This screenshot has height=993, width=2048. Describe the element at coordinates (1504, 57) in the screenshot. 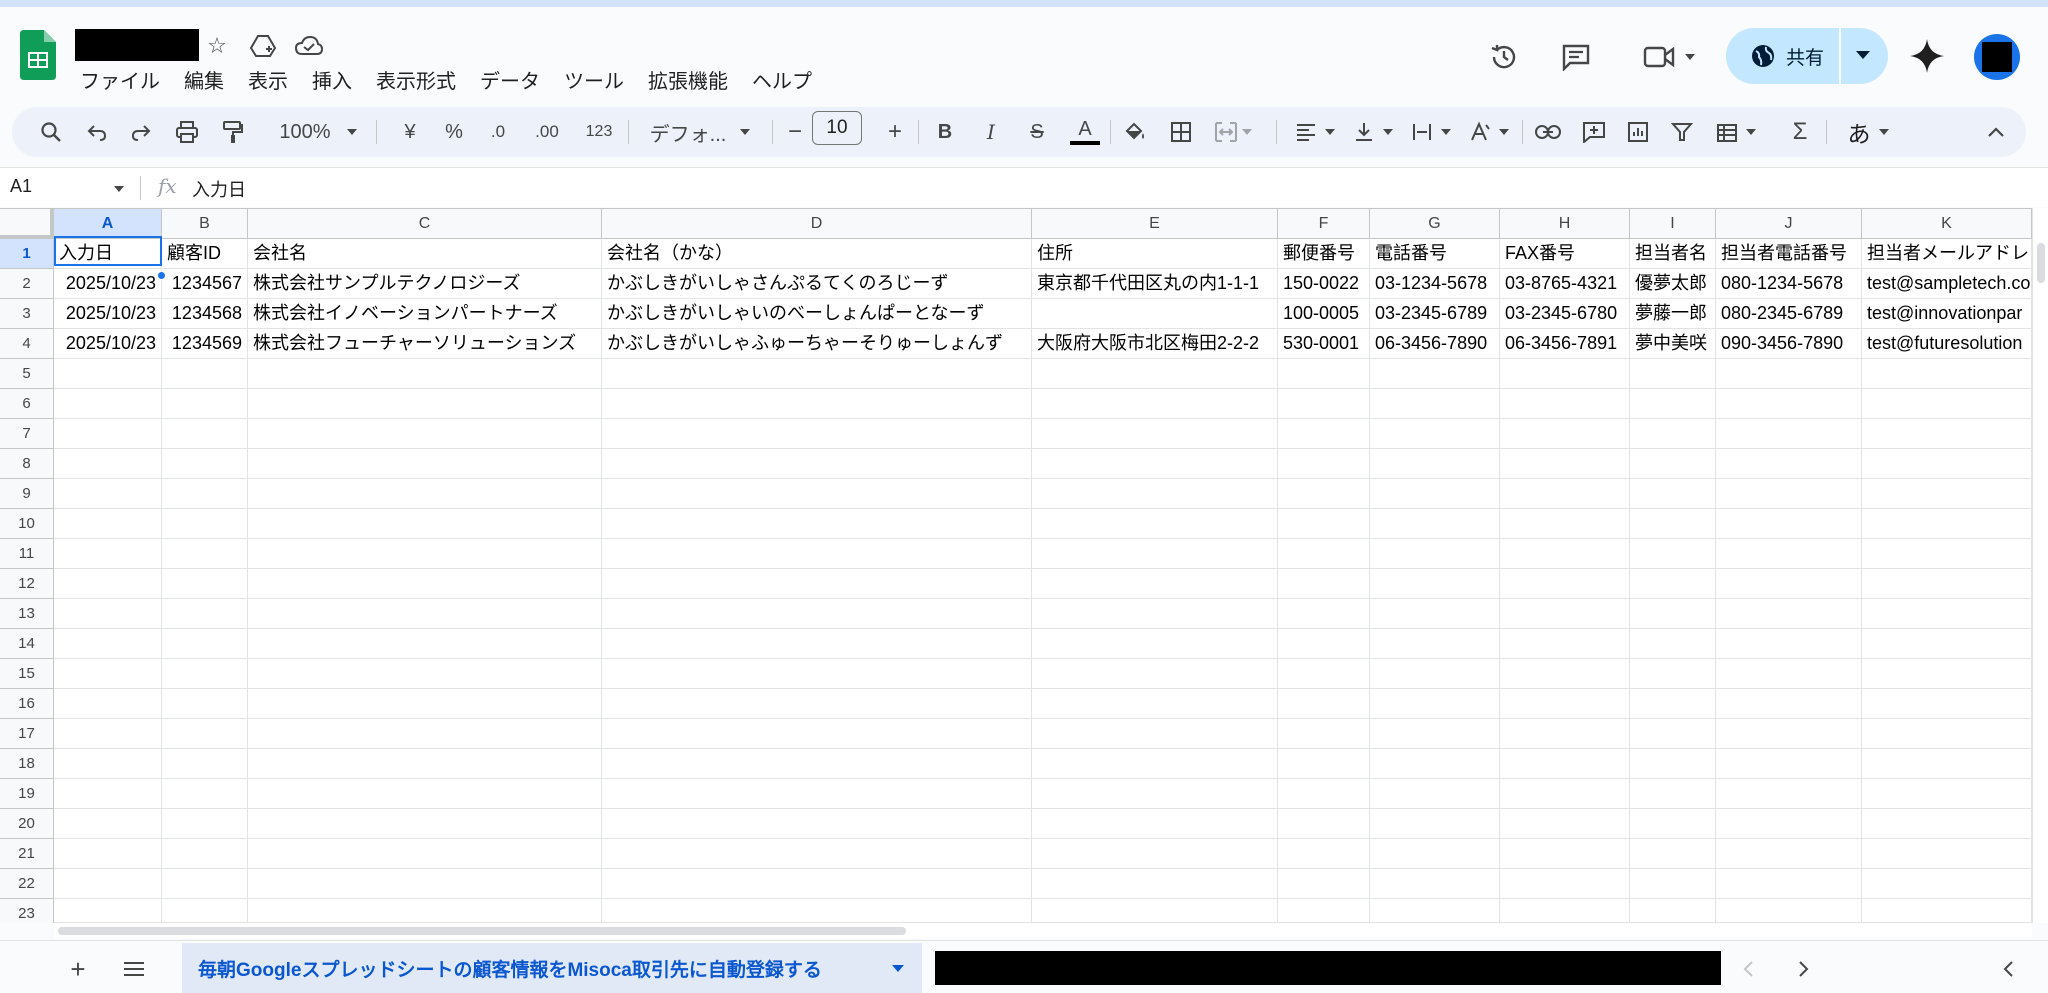

I see `version-history-icon` at that location.